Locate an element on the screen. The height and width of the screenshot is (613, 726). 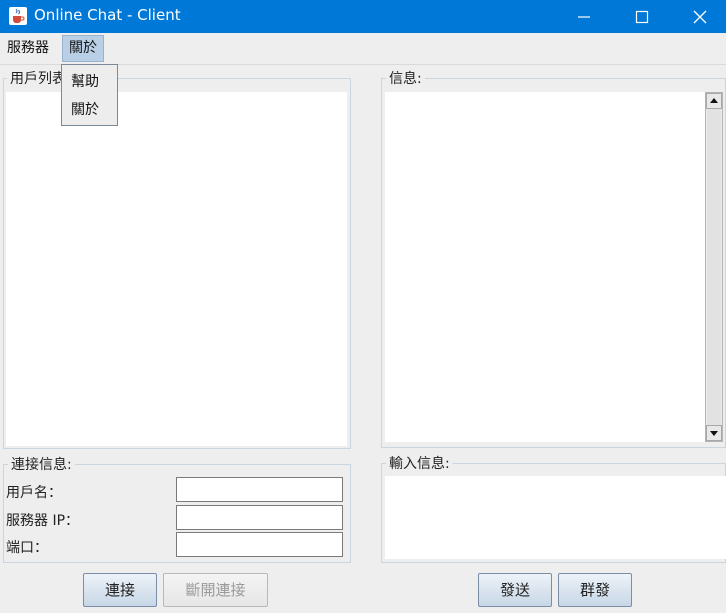
disconnect-button: 斷開連接 is located at coordinates (215, 590).